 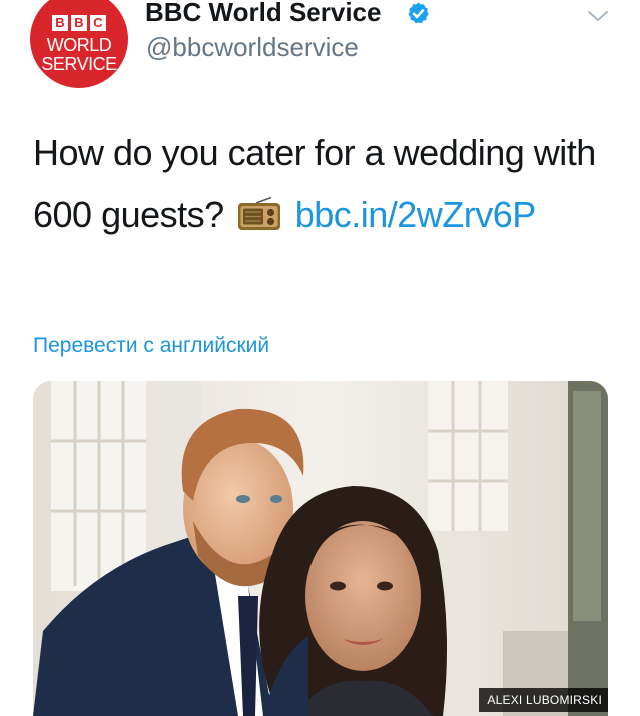 What do you see at coordinates (263, 14) in the screenshot?
I see `display-name: BBC World Service` at bounding box center [263, 14].